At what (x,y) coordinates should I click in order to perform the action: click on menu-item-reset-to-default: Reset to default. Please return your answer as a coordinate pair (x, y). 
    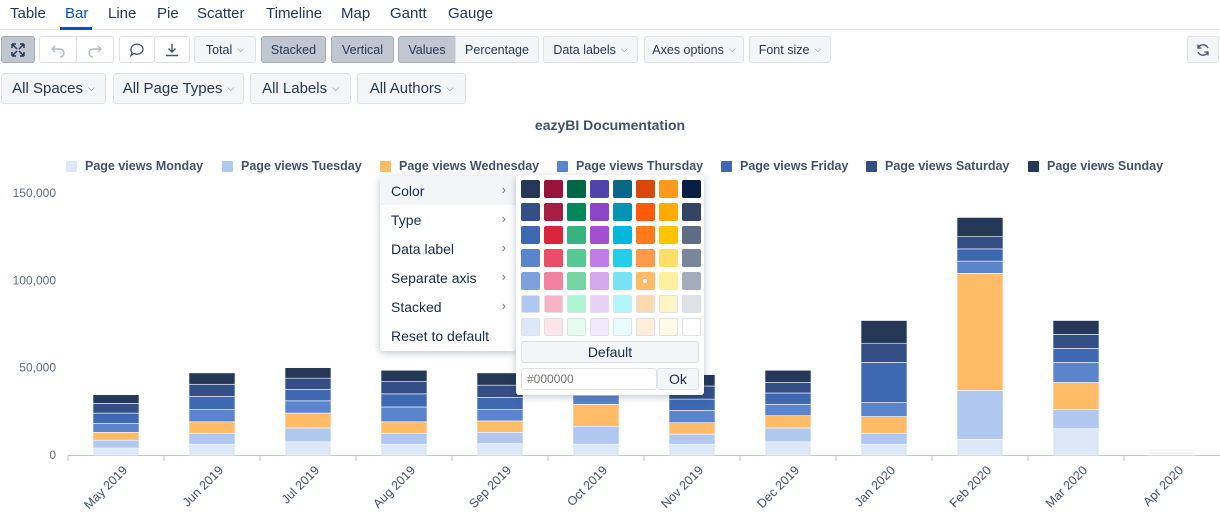
    Looking at the image, I should click on (448, 335).